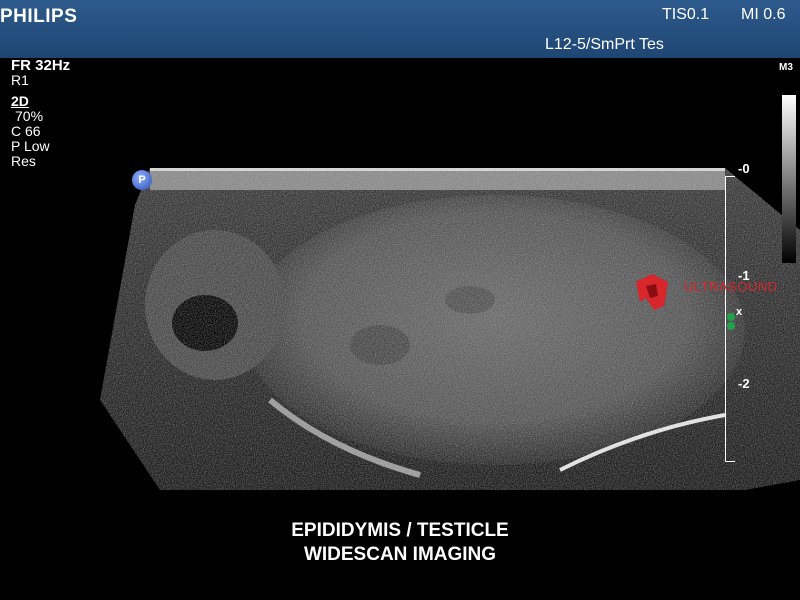 The image size is (800, 600). Describe the element at coordinates (142, 180) in the screenshot. I see `probe-orientation-marker: P` at that location.